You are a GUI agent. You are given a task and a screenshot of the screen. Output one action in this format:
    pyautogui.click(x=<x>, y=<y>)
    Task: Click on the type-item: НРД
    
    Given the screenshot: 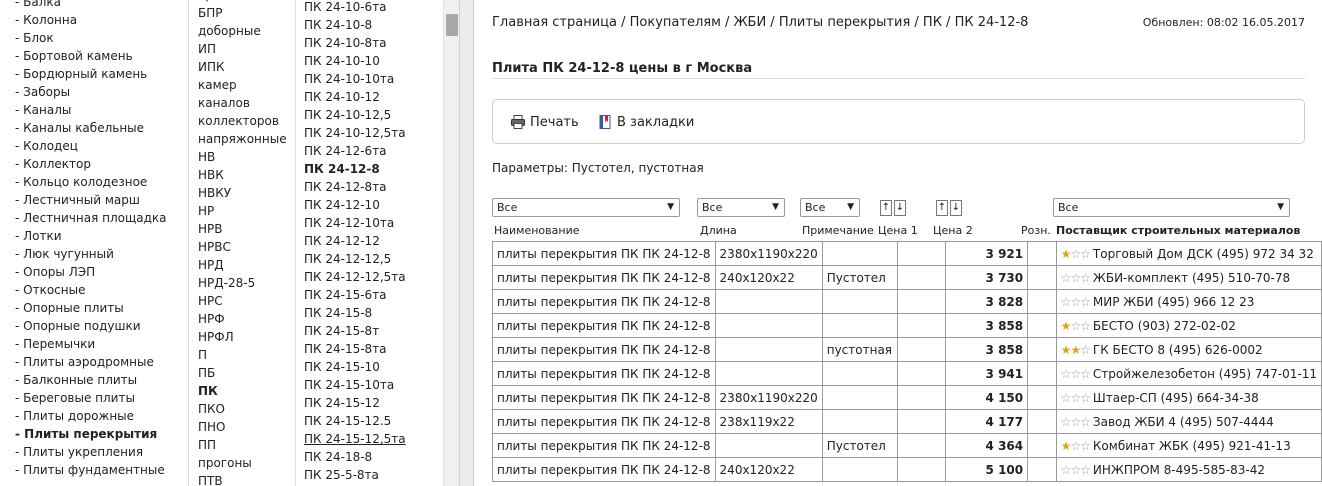 What is the action you would take?
    pyautogui.click(x=242, y=265)
    